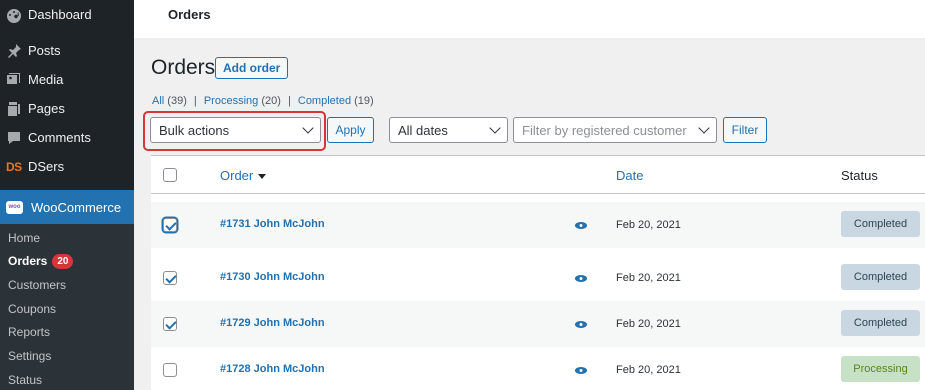 The image size is (925, 390). What do you see at coordinates (538, 278) in the screenshot?
I see `table-row: #1730 John McJohn Feb 20, 2021 Completed` at bounding box center [538, 278].